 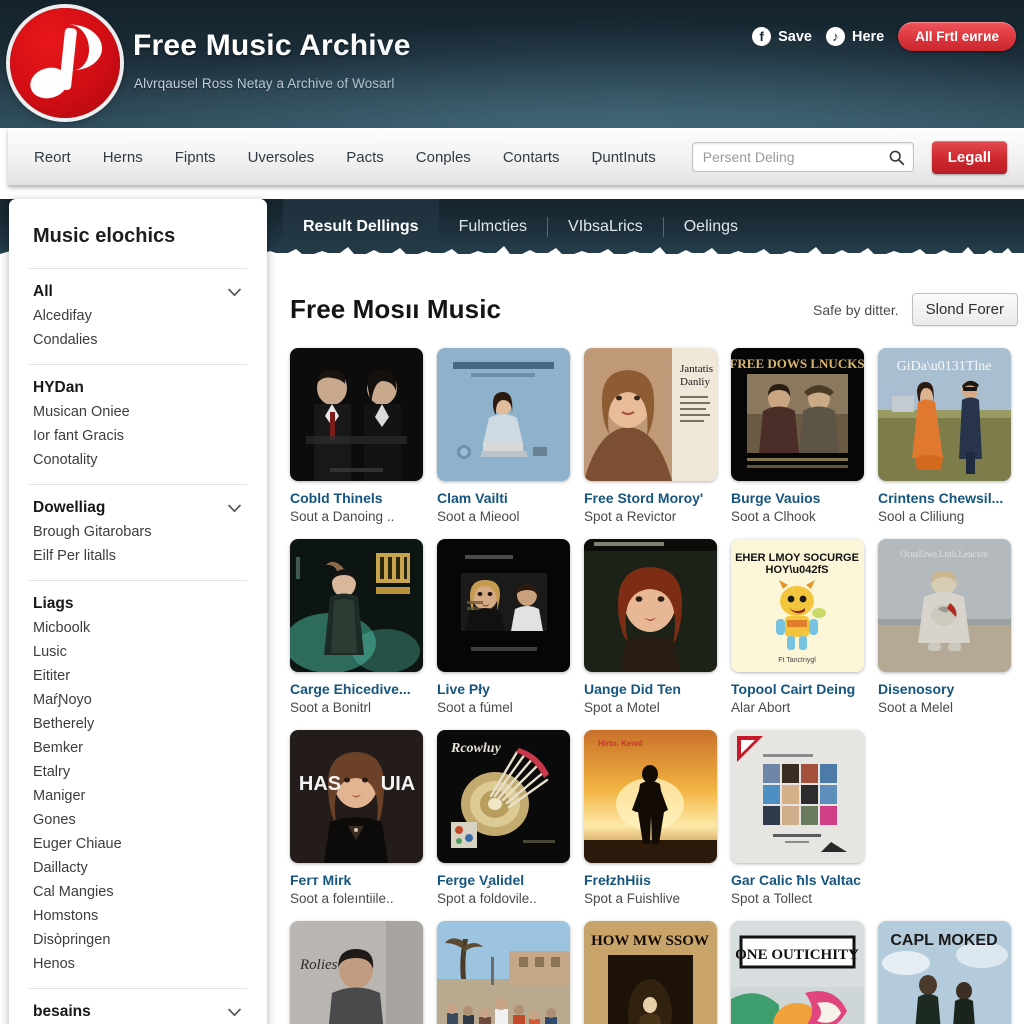 I want to click on album-card: CAPL MOKED, so click(x=944, y=972).